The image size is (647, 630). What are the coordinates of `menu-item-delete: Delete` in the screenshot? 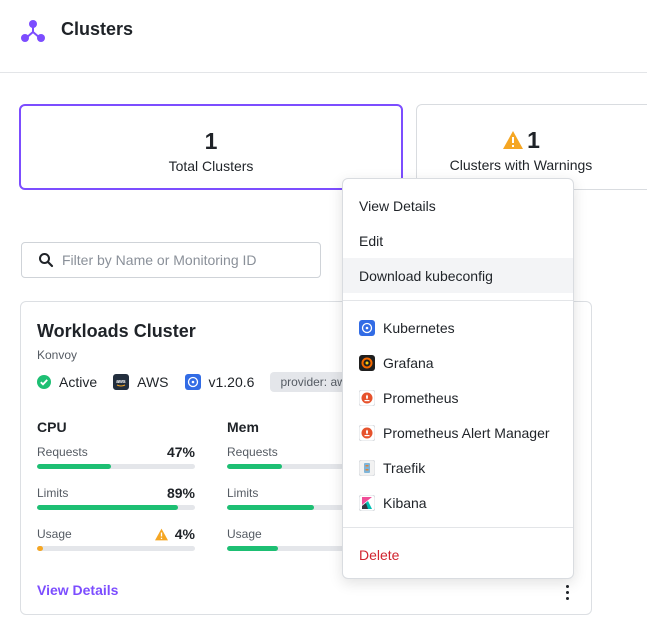 It's located at (458, 554).